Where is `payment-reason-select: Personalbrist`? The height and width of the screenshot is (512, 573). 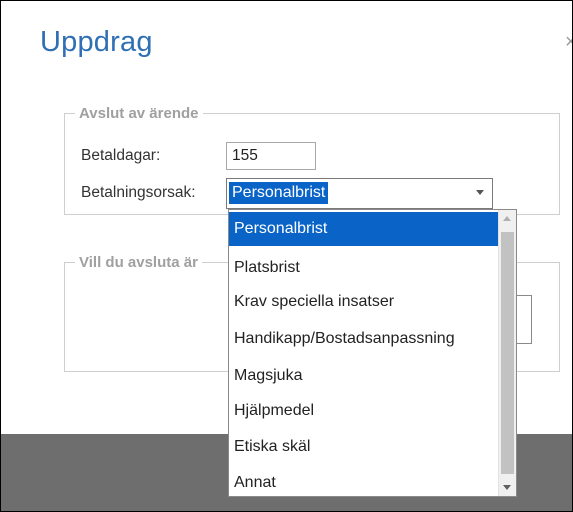
payment-reason-select: Personalbrist is located at coordinates (359, 193).